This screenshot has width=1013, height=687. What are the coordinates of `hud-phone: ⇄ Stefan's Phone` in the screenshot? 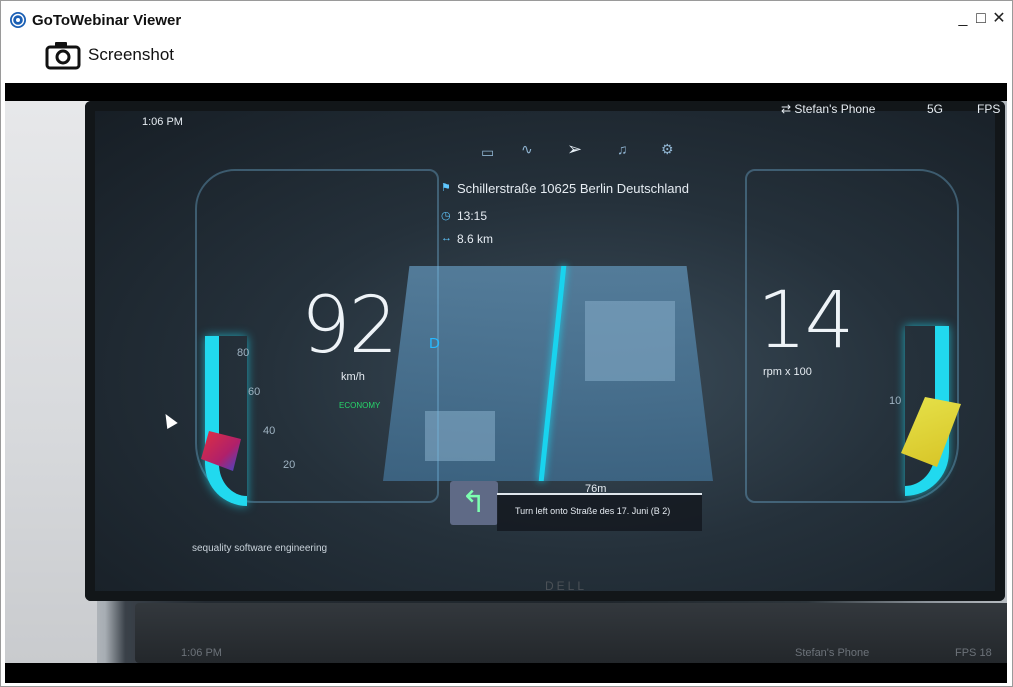 It's located at (828, 109).